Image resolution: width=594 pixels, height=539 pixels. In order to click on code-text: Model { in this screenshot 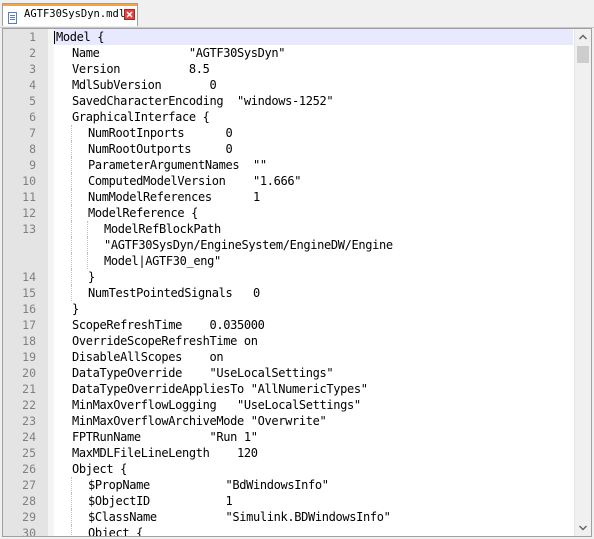, I will do `click(80, 37)`.